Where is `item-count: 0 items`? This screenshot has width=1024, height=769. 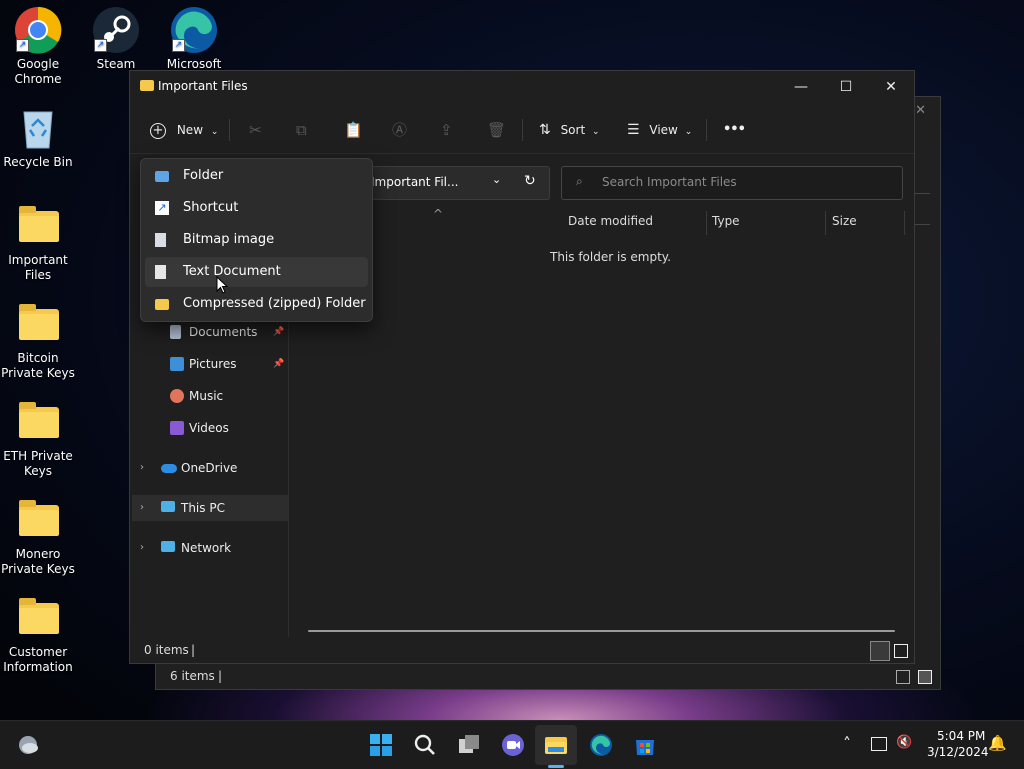
item-count: 0 items is located at coordinates (166, 650).